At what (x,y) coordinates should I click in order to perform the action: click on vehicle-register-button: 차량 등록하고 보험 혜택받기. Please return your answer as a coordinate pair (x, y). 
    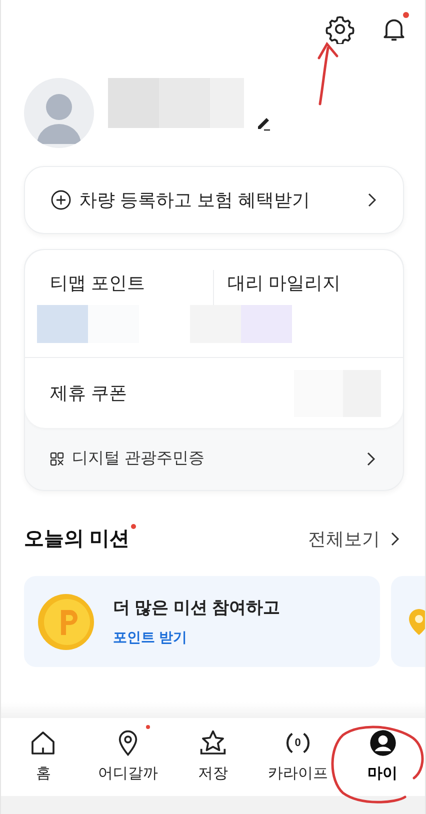
    Looking at the image, I should click on (214, 200).